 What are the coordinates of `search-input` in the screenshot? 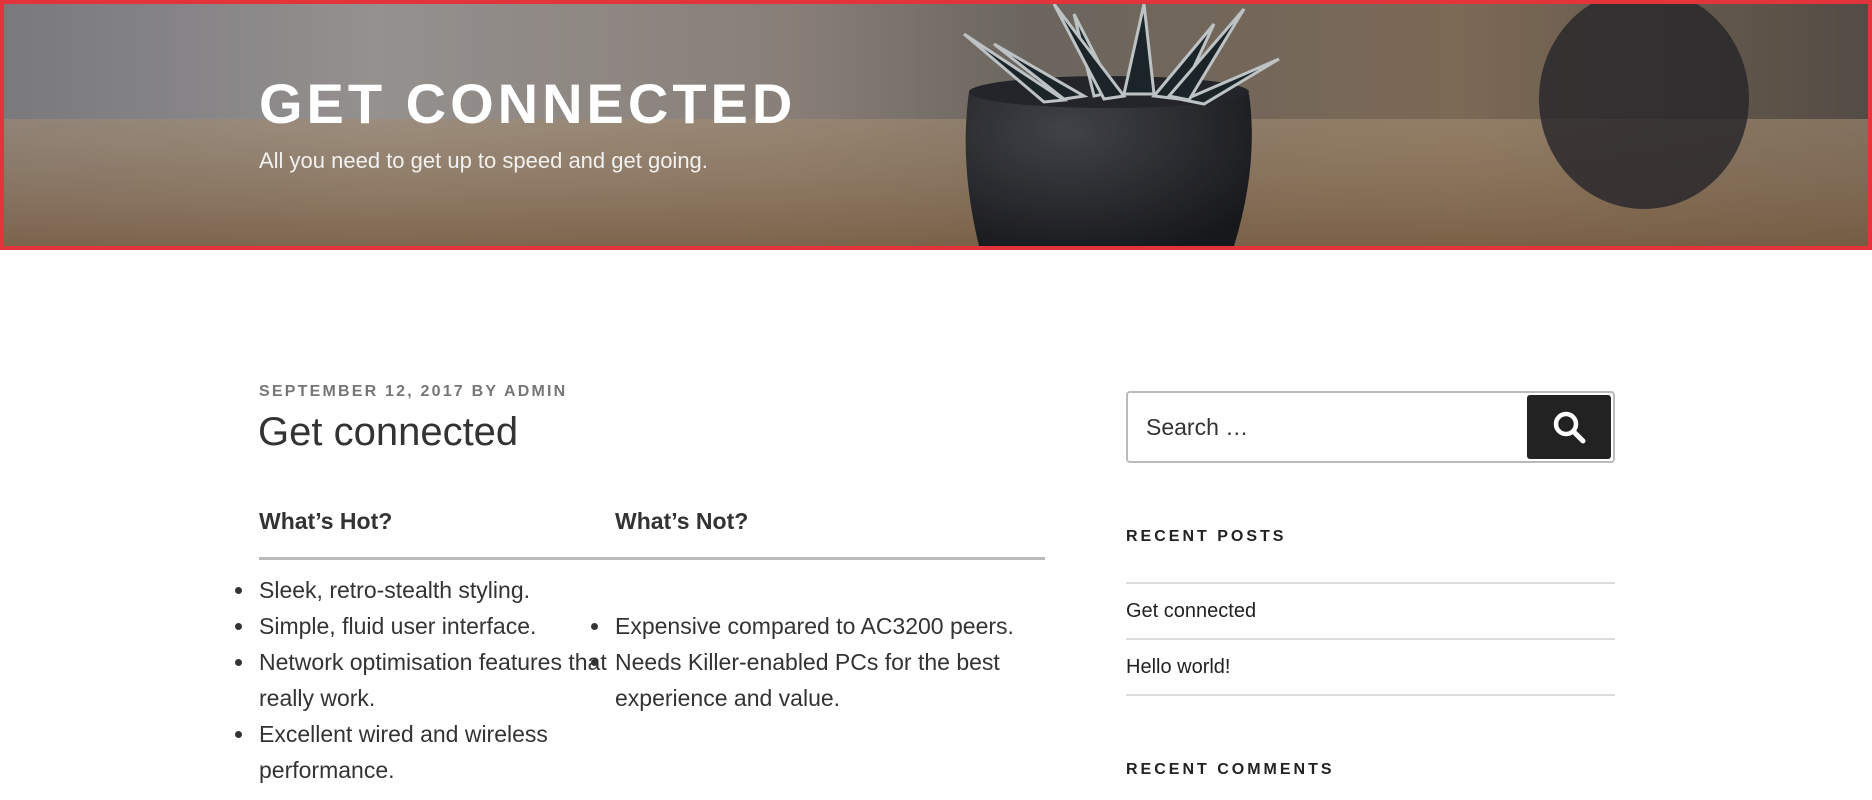 It's located at (1320, 427).